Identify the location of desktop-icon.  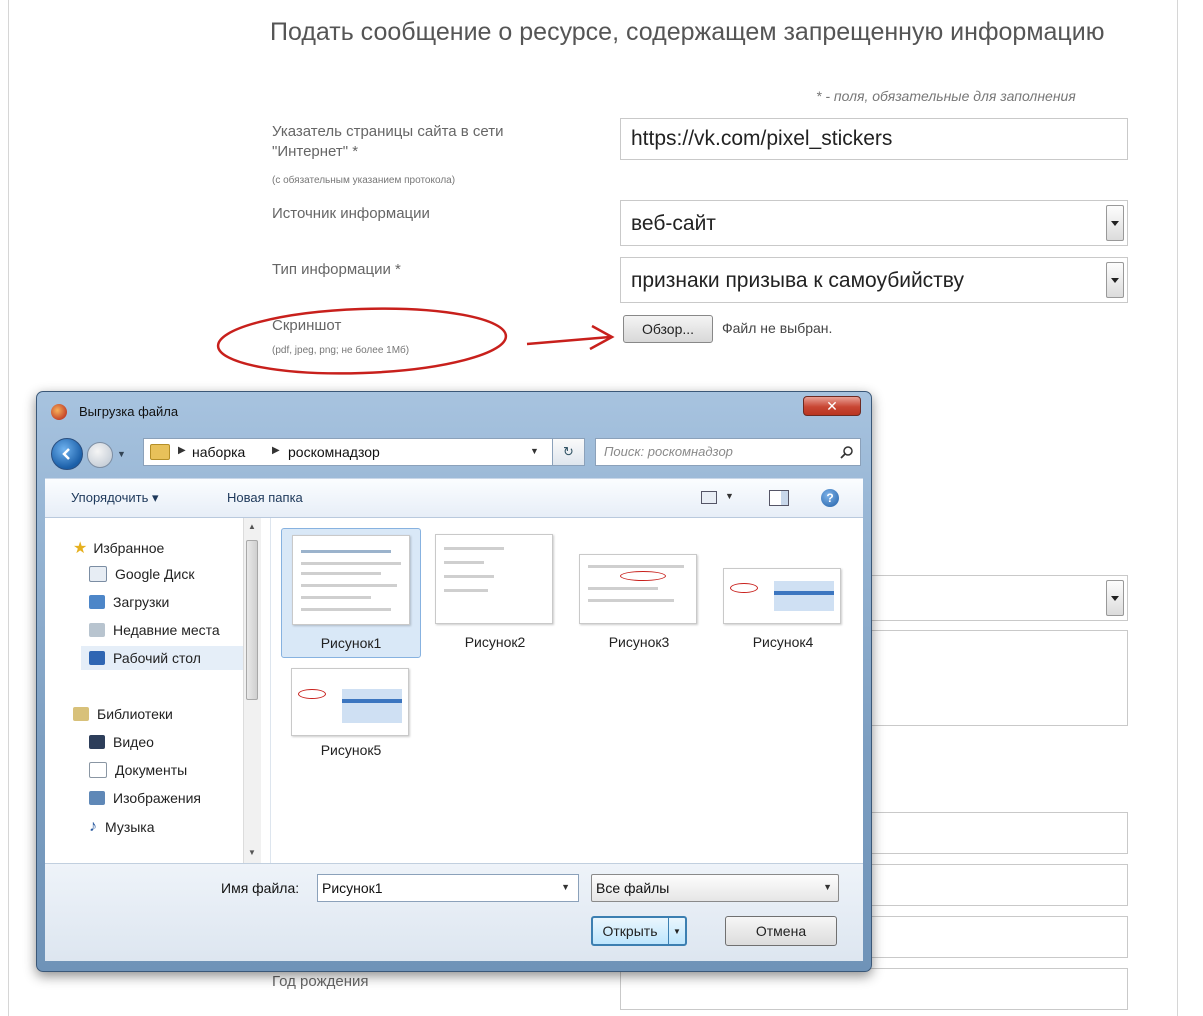
(97, 658).